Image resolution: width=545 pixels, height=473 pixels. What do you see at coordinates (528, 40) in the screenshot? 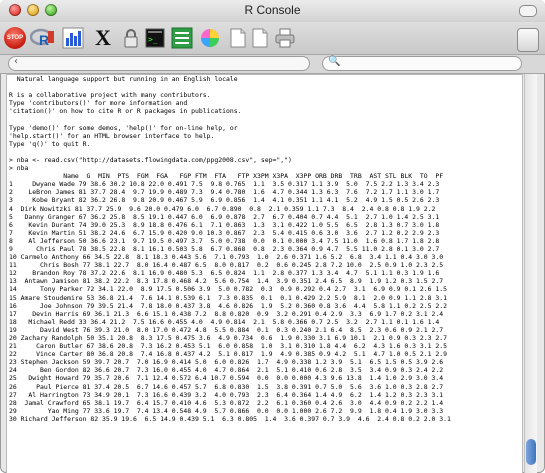
I see `show-hide-toolbar-button` at bounding box center [528, 40].